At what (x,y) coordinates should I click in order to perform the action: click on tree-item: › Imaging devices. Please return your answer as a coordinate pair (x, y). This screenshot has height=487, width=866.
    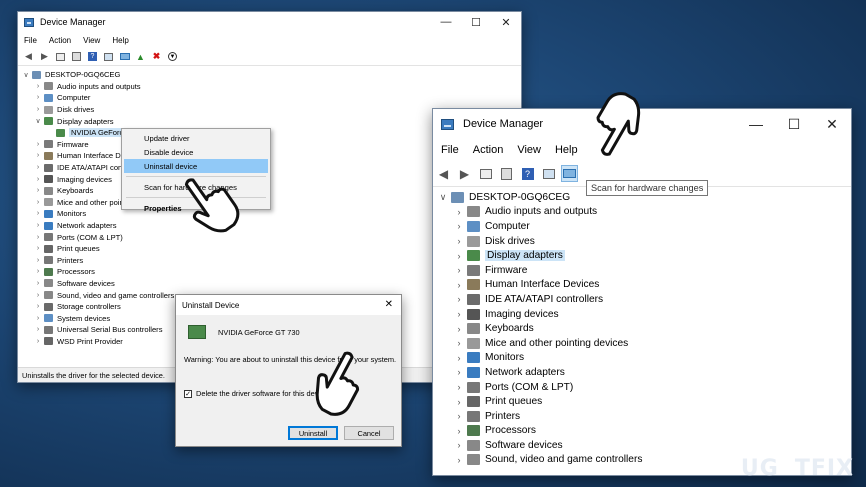
    Looking at the image, I should click on (642, 314).